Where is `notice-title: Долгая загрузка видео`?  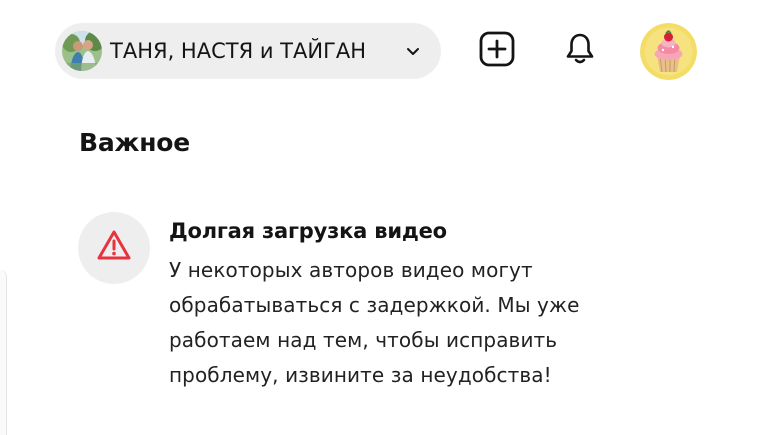 notice-title: Долгая загрузка видео is located at coordinates (308, 231).